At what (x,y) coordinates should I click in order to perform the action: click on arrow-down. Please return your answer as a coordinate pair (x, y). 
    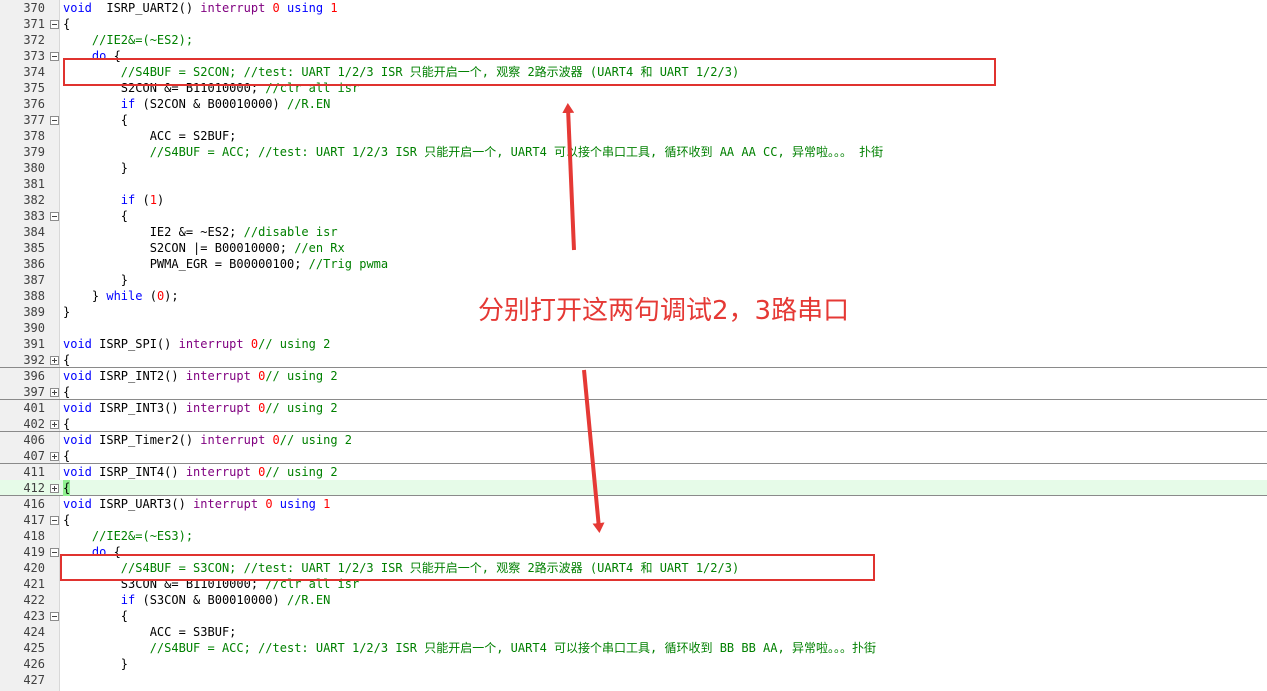
    Looking at the image, I should click on (593, 451).